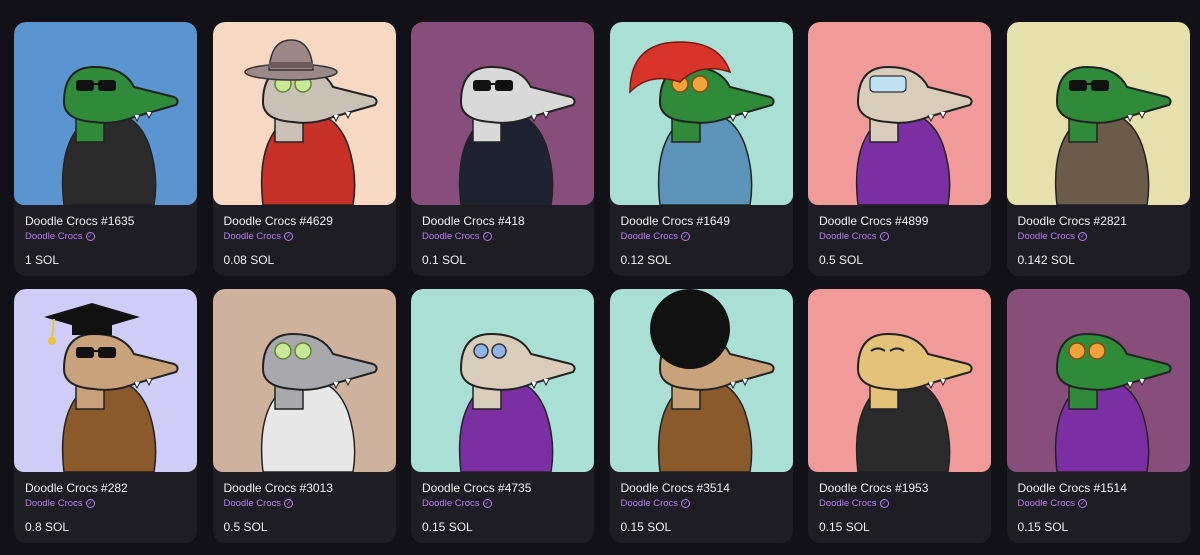  I want to click on nft-card: Doodle Crocs #4629 Doodle Crocs ✓ 0.08 SOL, so click(304, 149).